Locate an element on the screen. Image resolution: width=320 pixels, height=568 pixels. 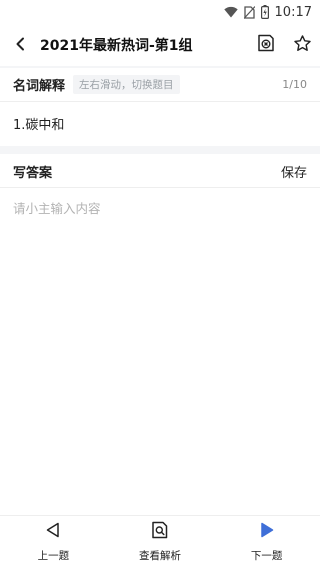
app-bar: 2021年最新热词-第1组 is located at coordinates (160, 45).